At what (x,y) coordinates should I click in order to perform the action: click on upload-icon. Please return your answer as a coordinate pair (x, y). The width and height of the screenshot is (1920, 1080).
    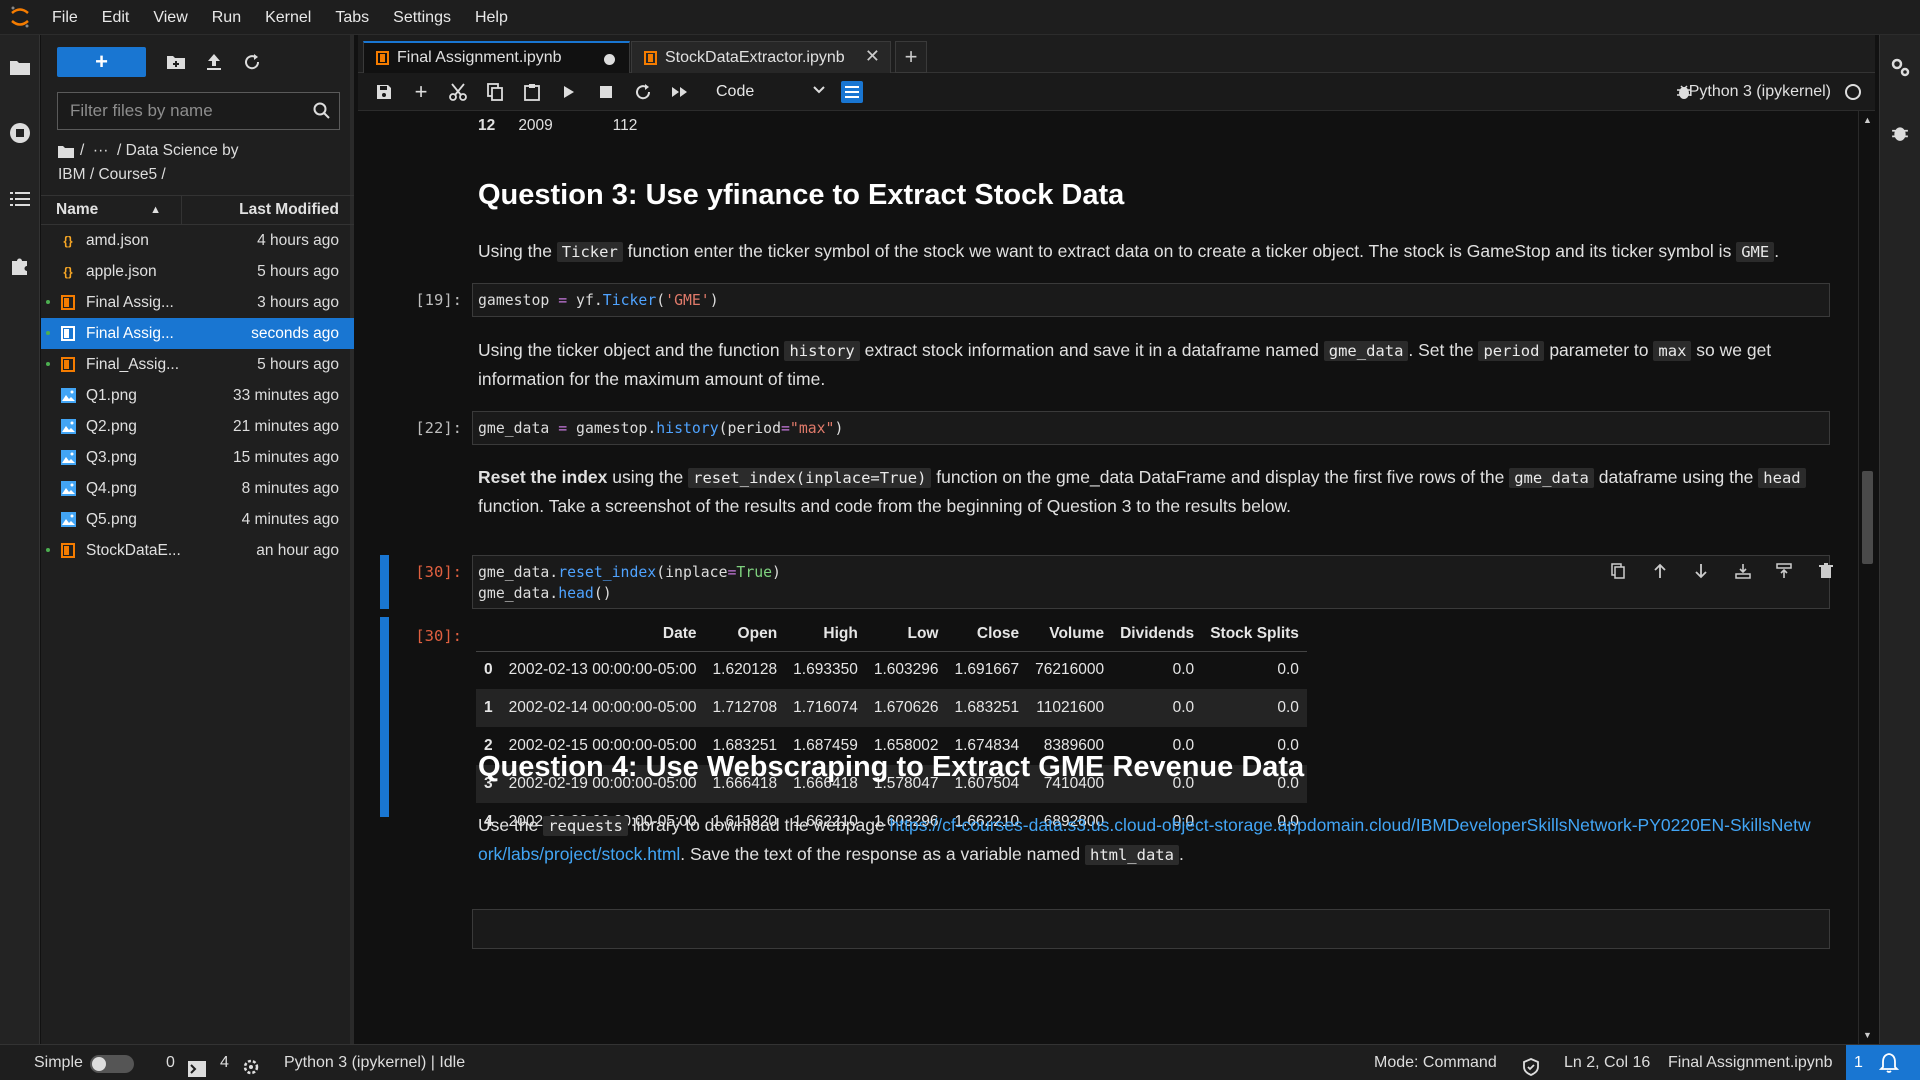
    Looking at the image, I should click on (214, 62).